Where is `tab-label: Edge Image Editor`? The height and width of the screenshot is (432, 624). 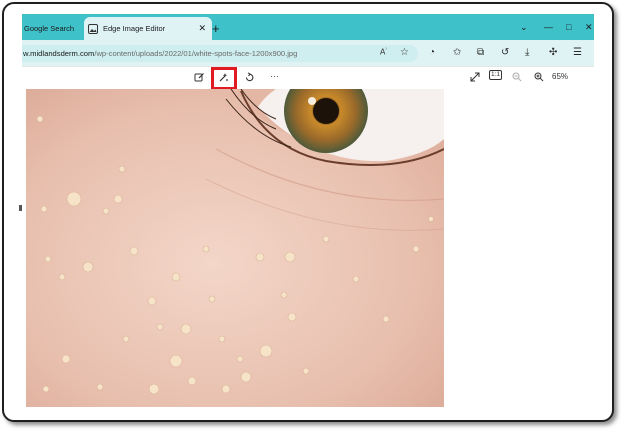
tab-label: Edge Image Editor is located at coordinates (134, 28).